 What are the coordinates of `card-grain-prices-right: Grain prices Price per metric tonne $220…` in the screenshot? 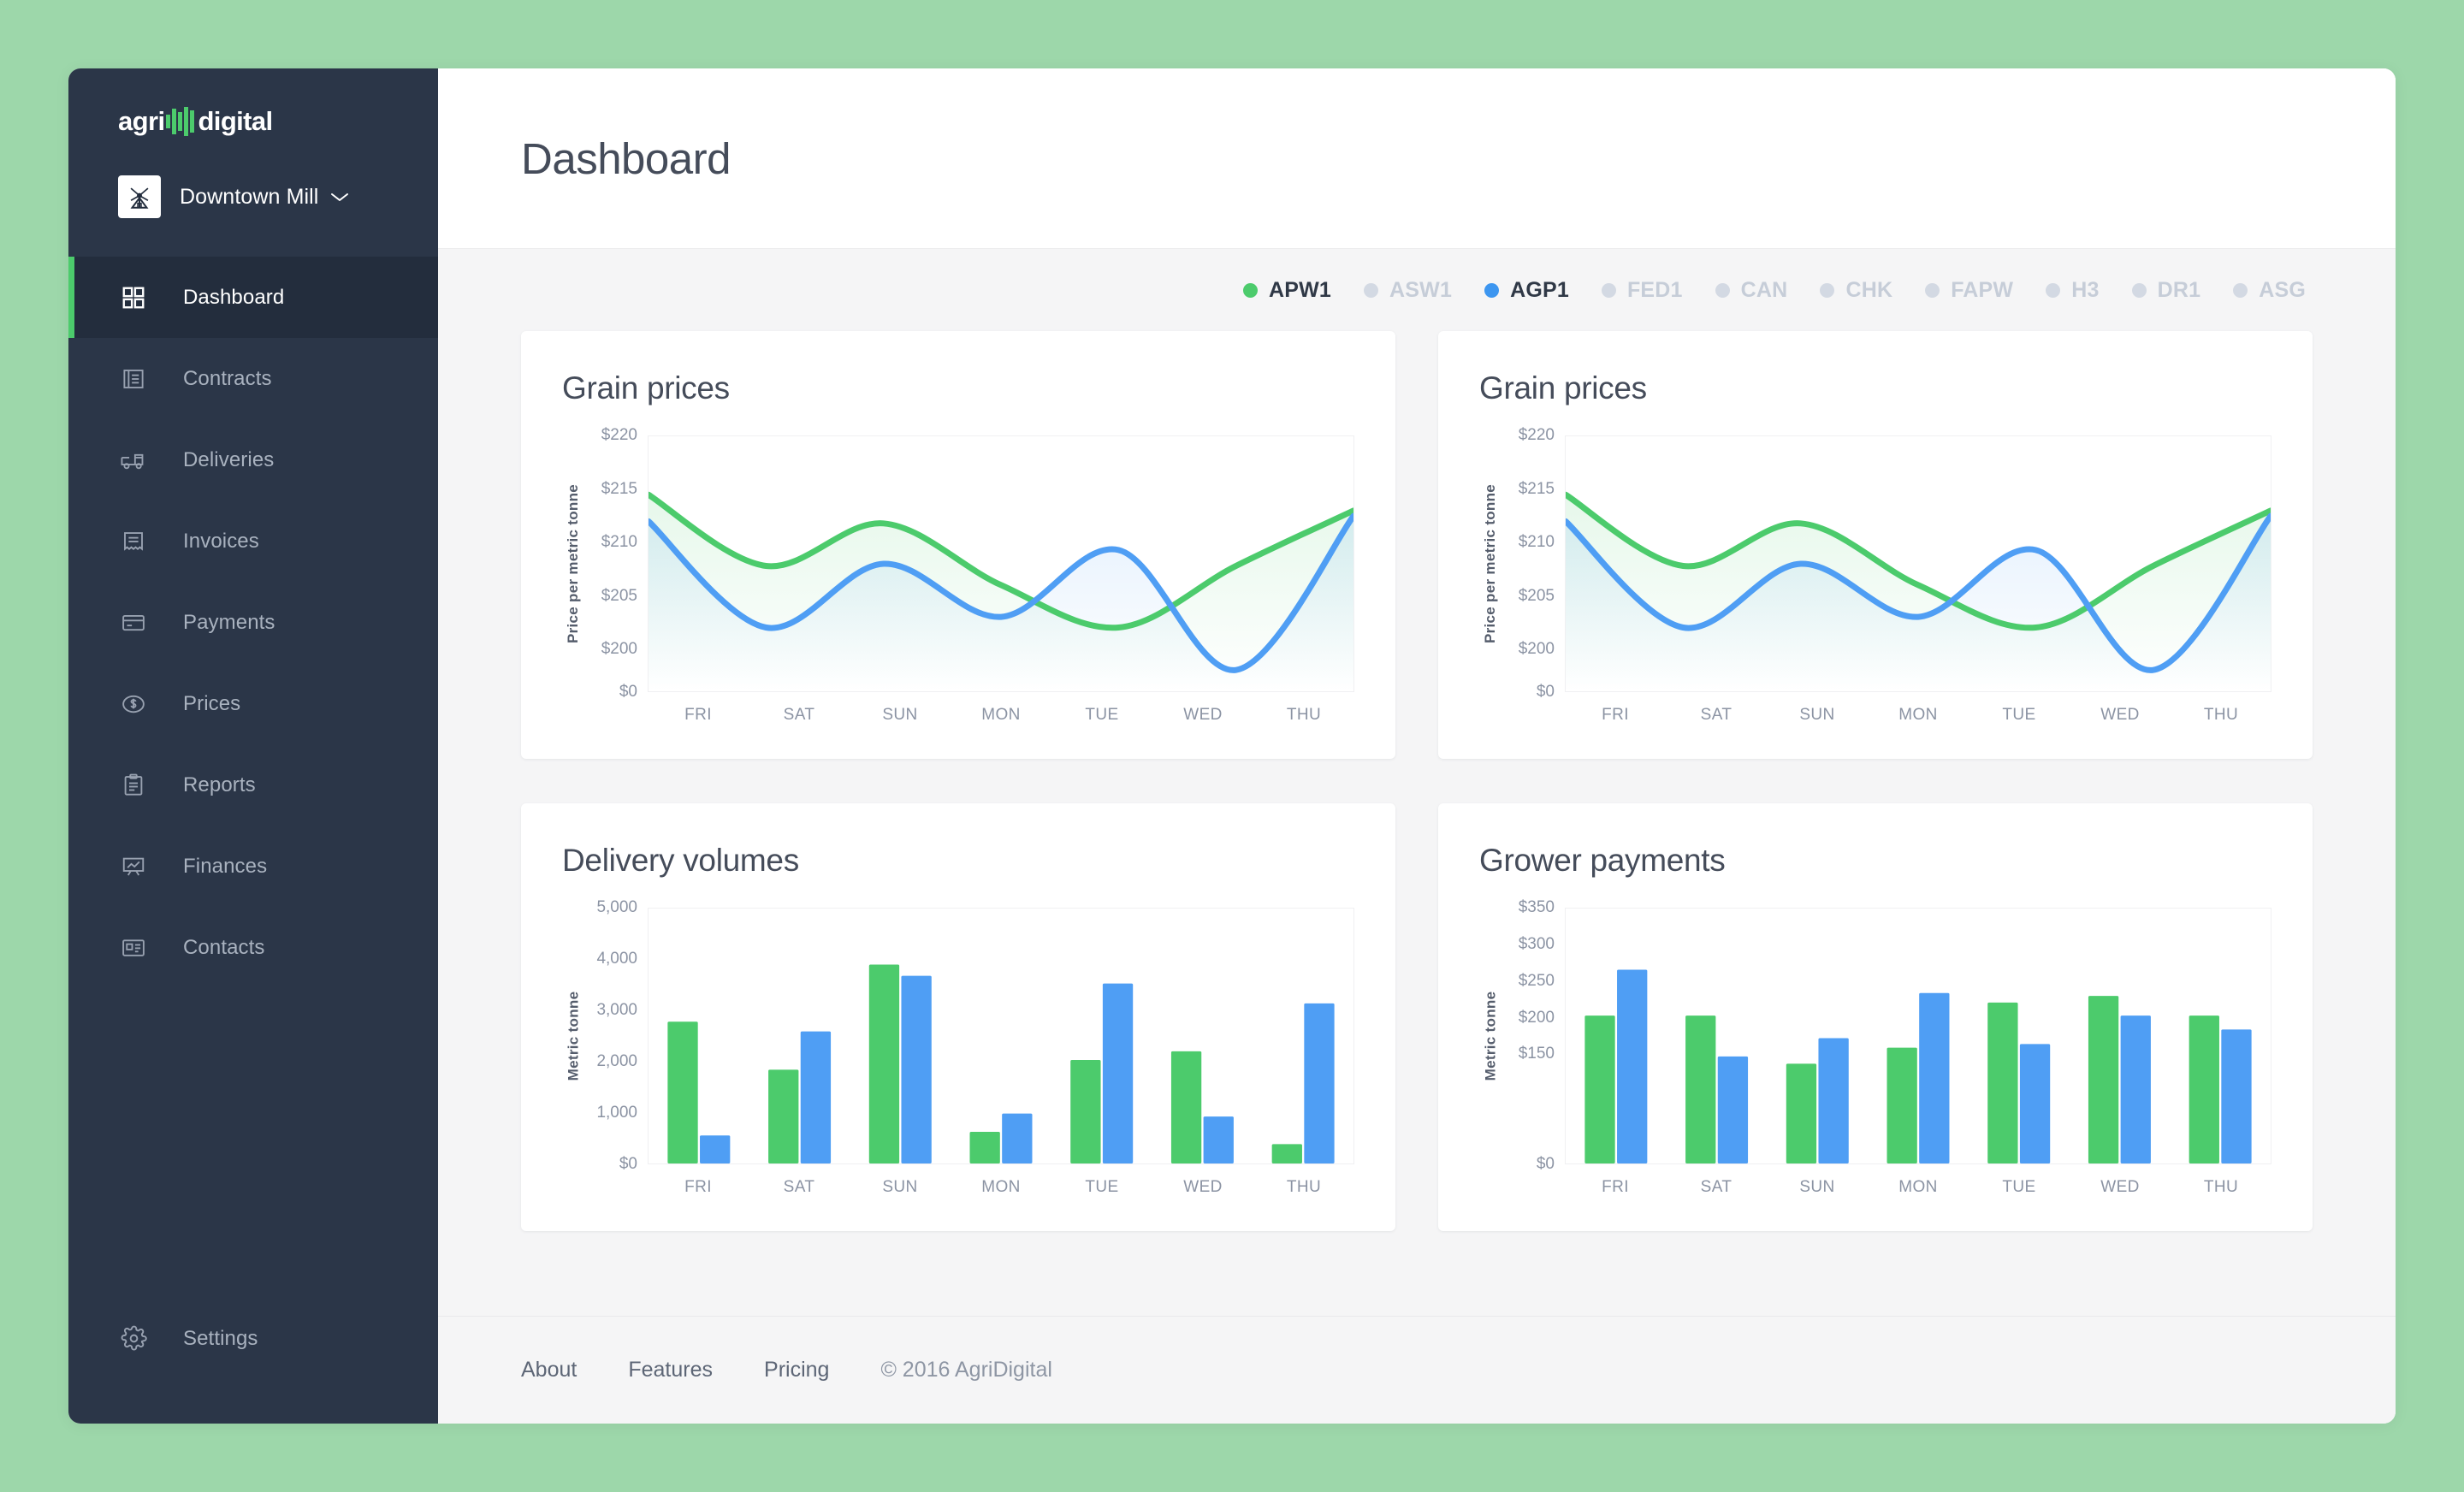 It's located at (1875, 545).